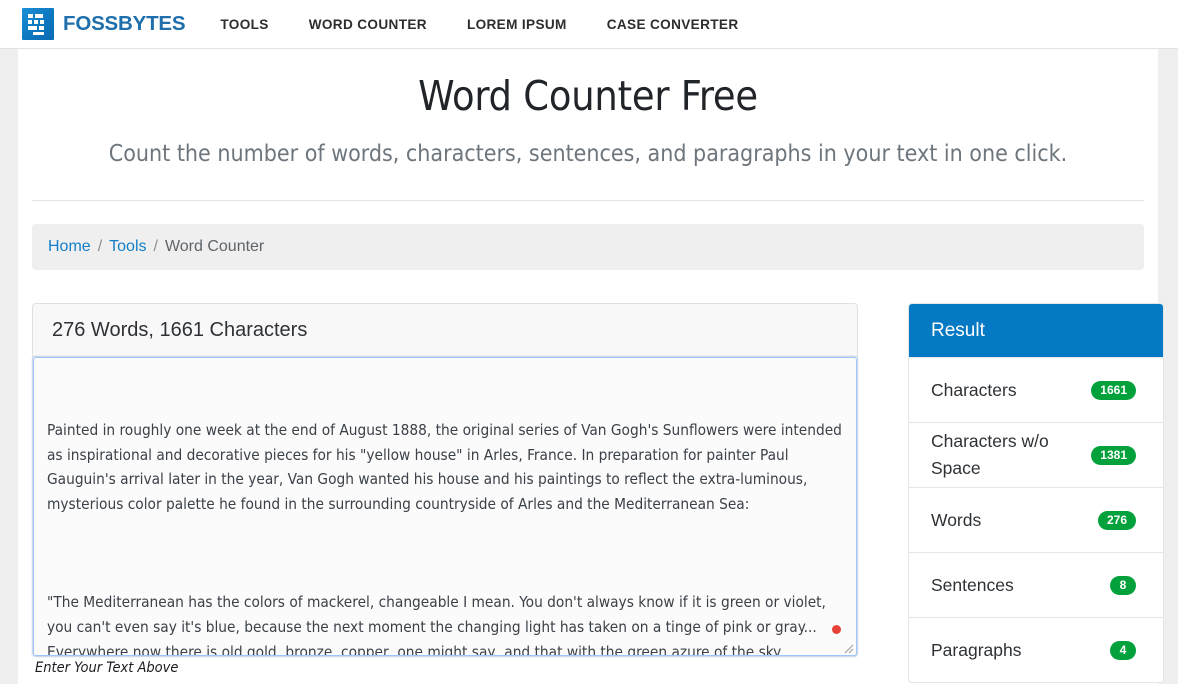 This screenshot has height=684, width=1178. What do you see at coordinates (836, 629) in the screenshot?
I see `grammar-check-indicator-icon` at bounding box center [836, 629].